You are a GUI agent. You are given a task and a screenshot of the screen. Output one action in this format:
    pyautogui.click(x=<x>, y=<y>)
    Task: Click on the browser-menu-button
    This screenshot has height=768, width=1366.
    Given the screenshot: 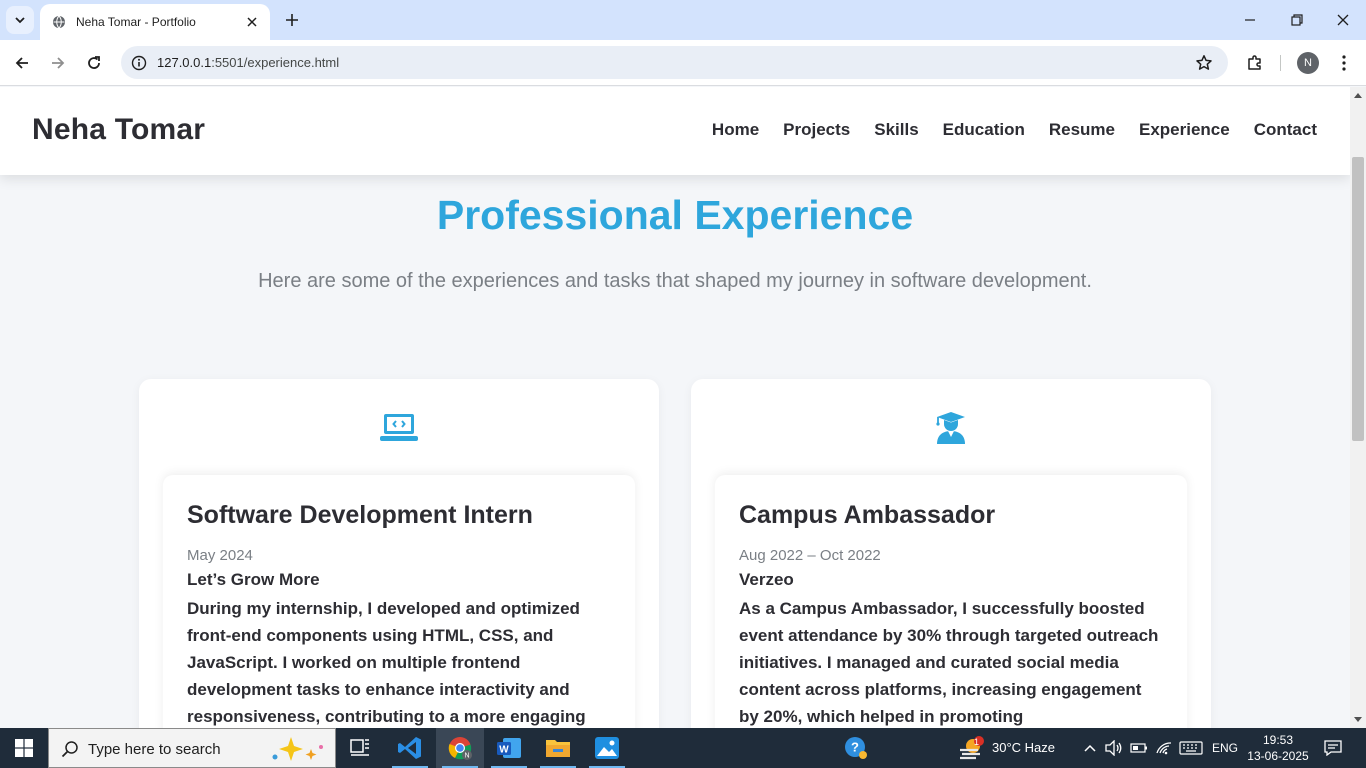 What is the action you would take?
    pyautogui.click(x=1344, y=63)
    